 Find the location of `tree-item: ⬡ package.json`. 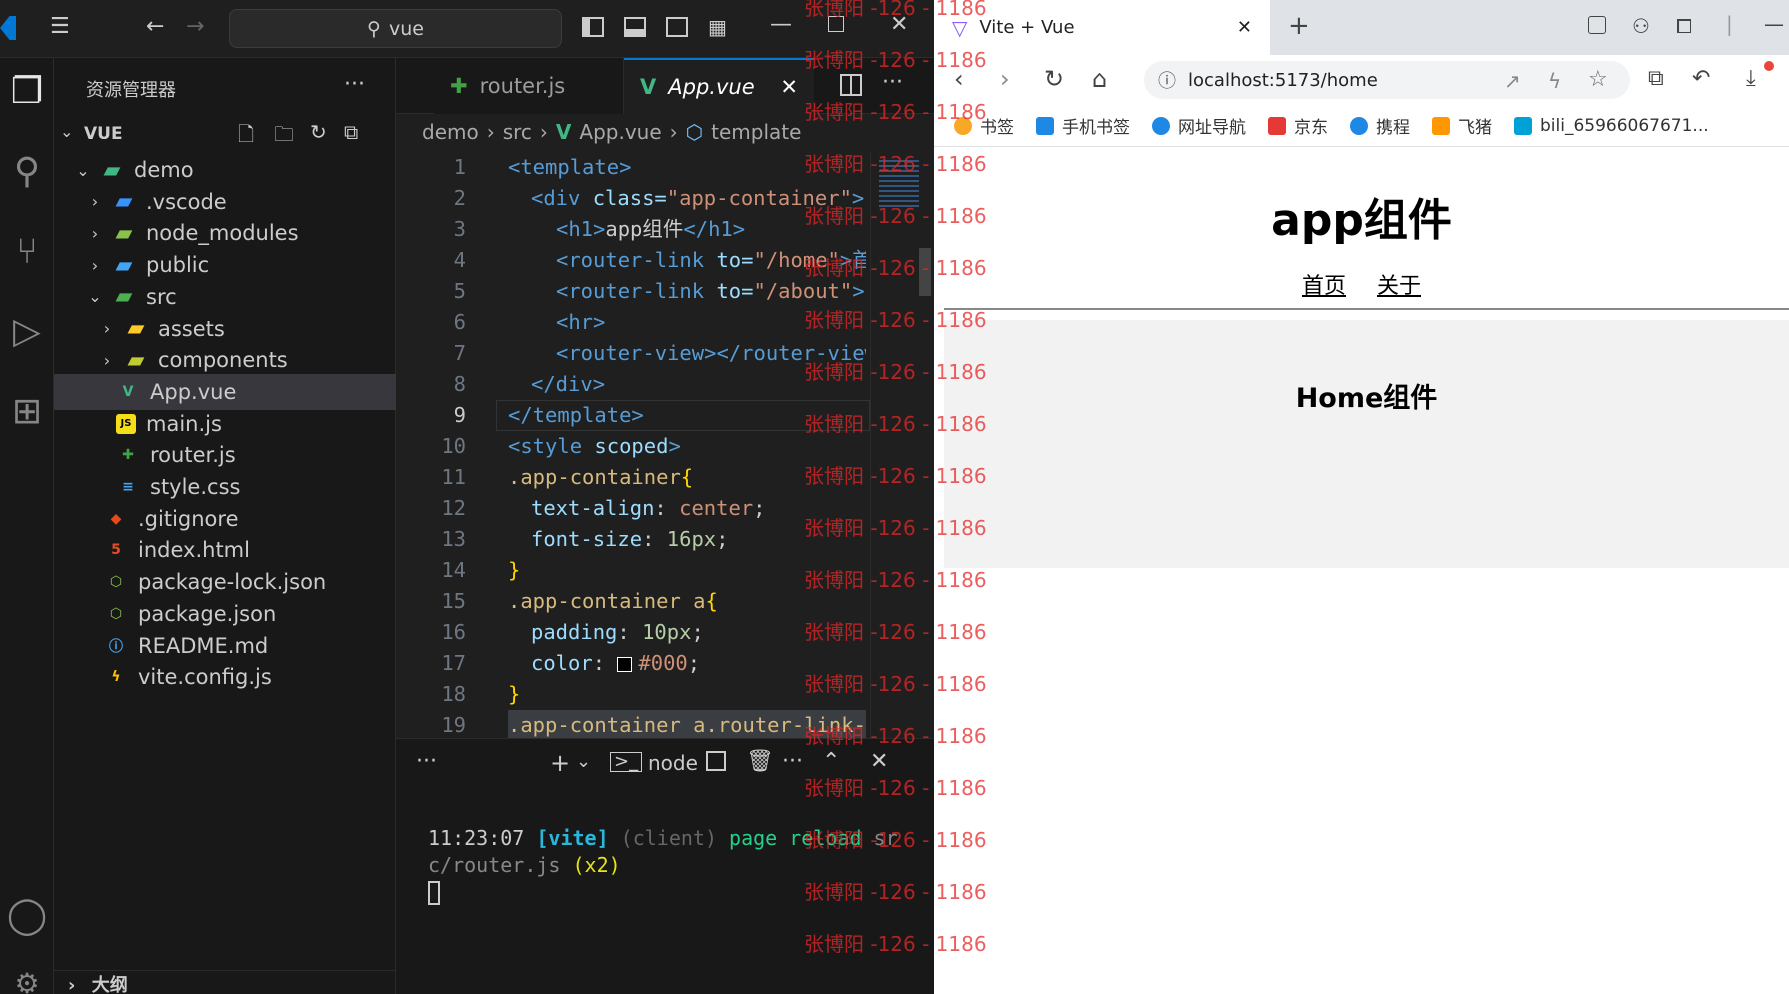

tree-item: ⬡ package.json is located at coordinates (225, 614).